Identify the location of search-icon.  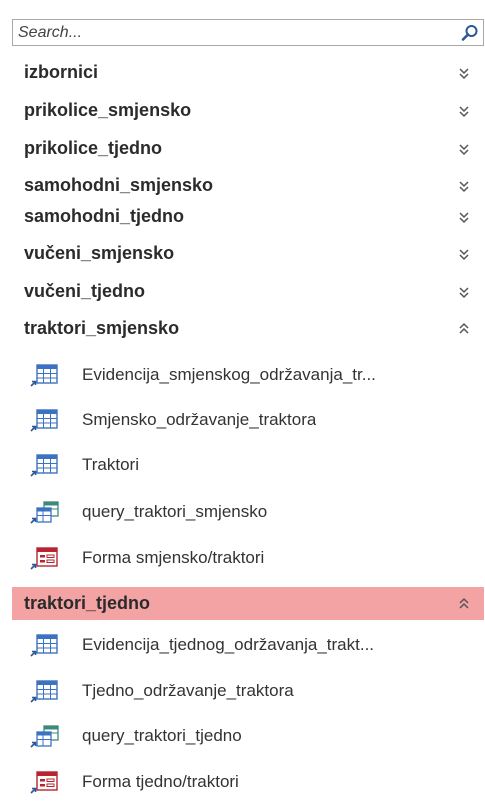
(470, 32).